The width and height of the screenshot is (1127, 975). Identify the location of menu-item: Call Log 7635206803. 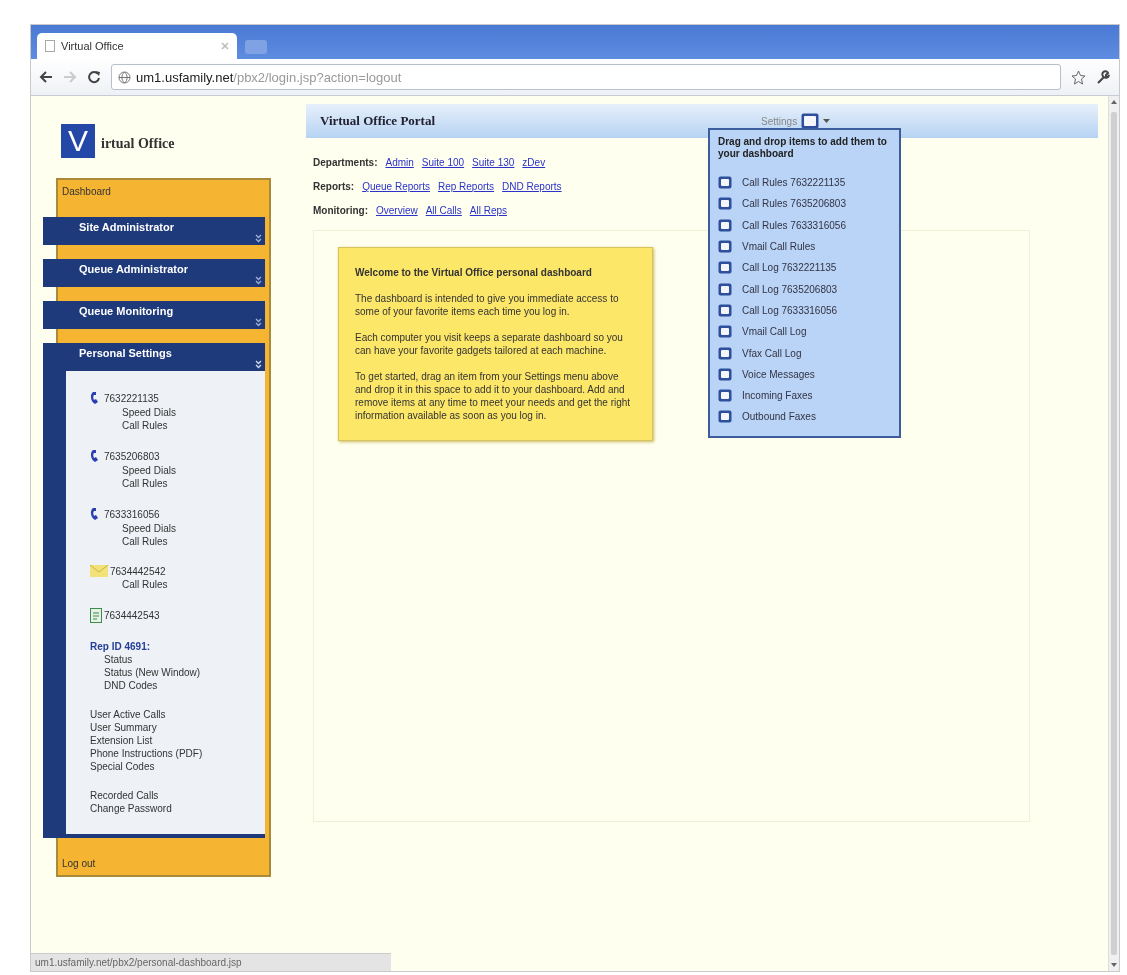
(790, 289).